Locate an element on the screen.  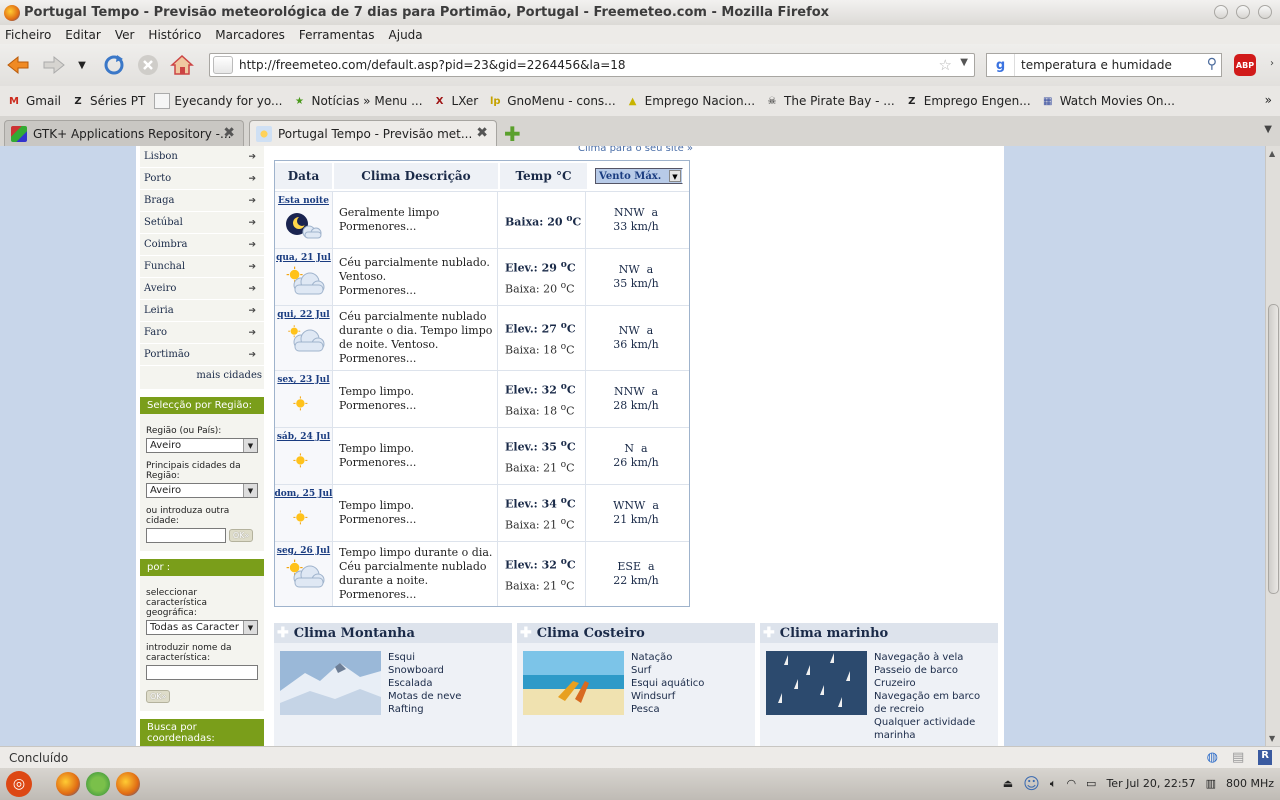
menu-ficheiro: Ficheiro is located at coordinates (28, 35).